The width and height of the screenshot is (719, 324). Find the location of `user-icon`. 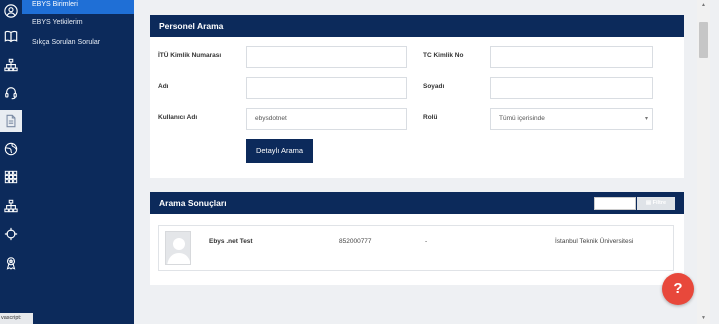

user-icon is located at coordinates (11, 11).